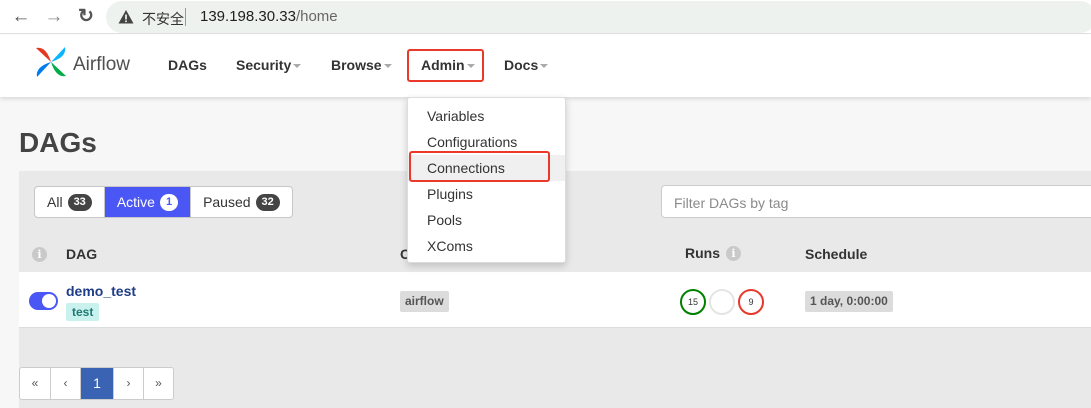 Image resolution: width=1091 pixels, height=408 pixels. Describe the element at coordinates (51, 62) in the screenshot. I see `airflow-pinwheel-logo-icon` at that location.